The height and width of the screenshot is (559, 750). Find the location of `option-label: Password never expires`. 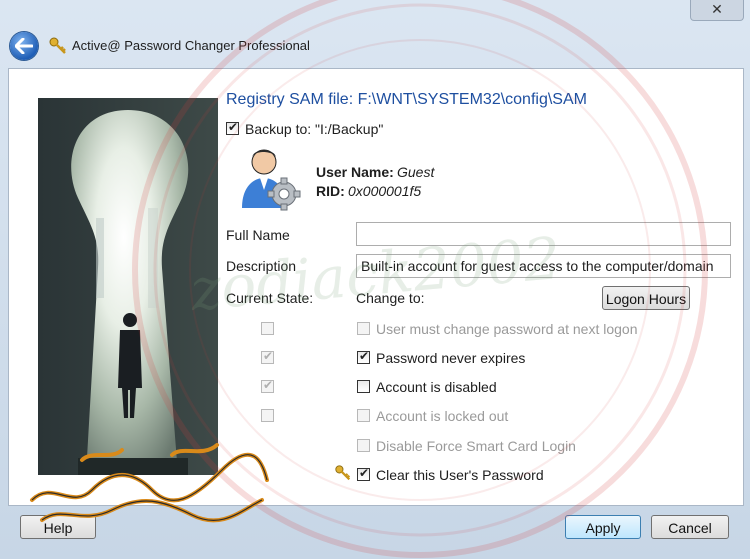

option-label: Password never expires is located at coordinates (451, 358).